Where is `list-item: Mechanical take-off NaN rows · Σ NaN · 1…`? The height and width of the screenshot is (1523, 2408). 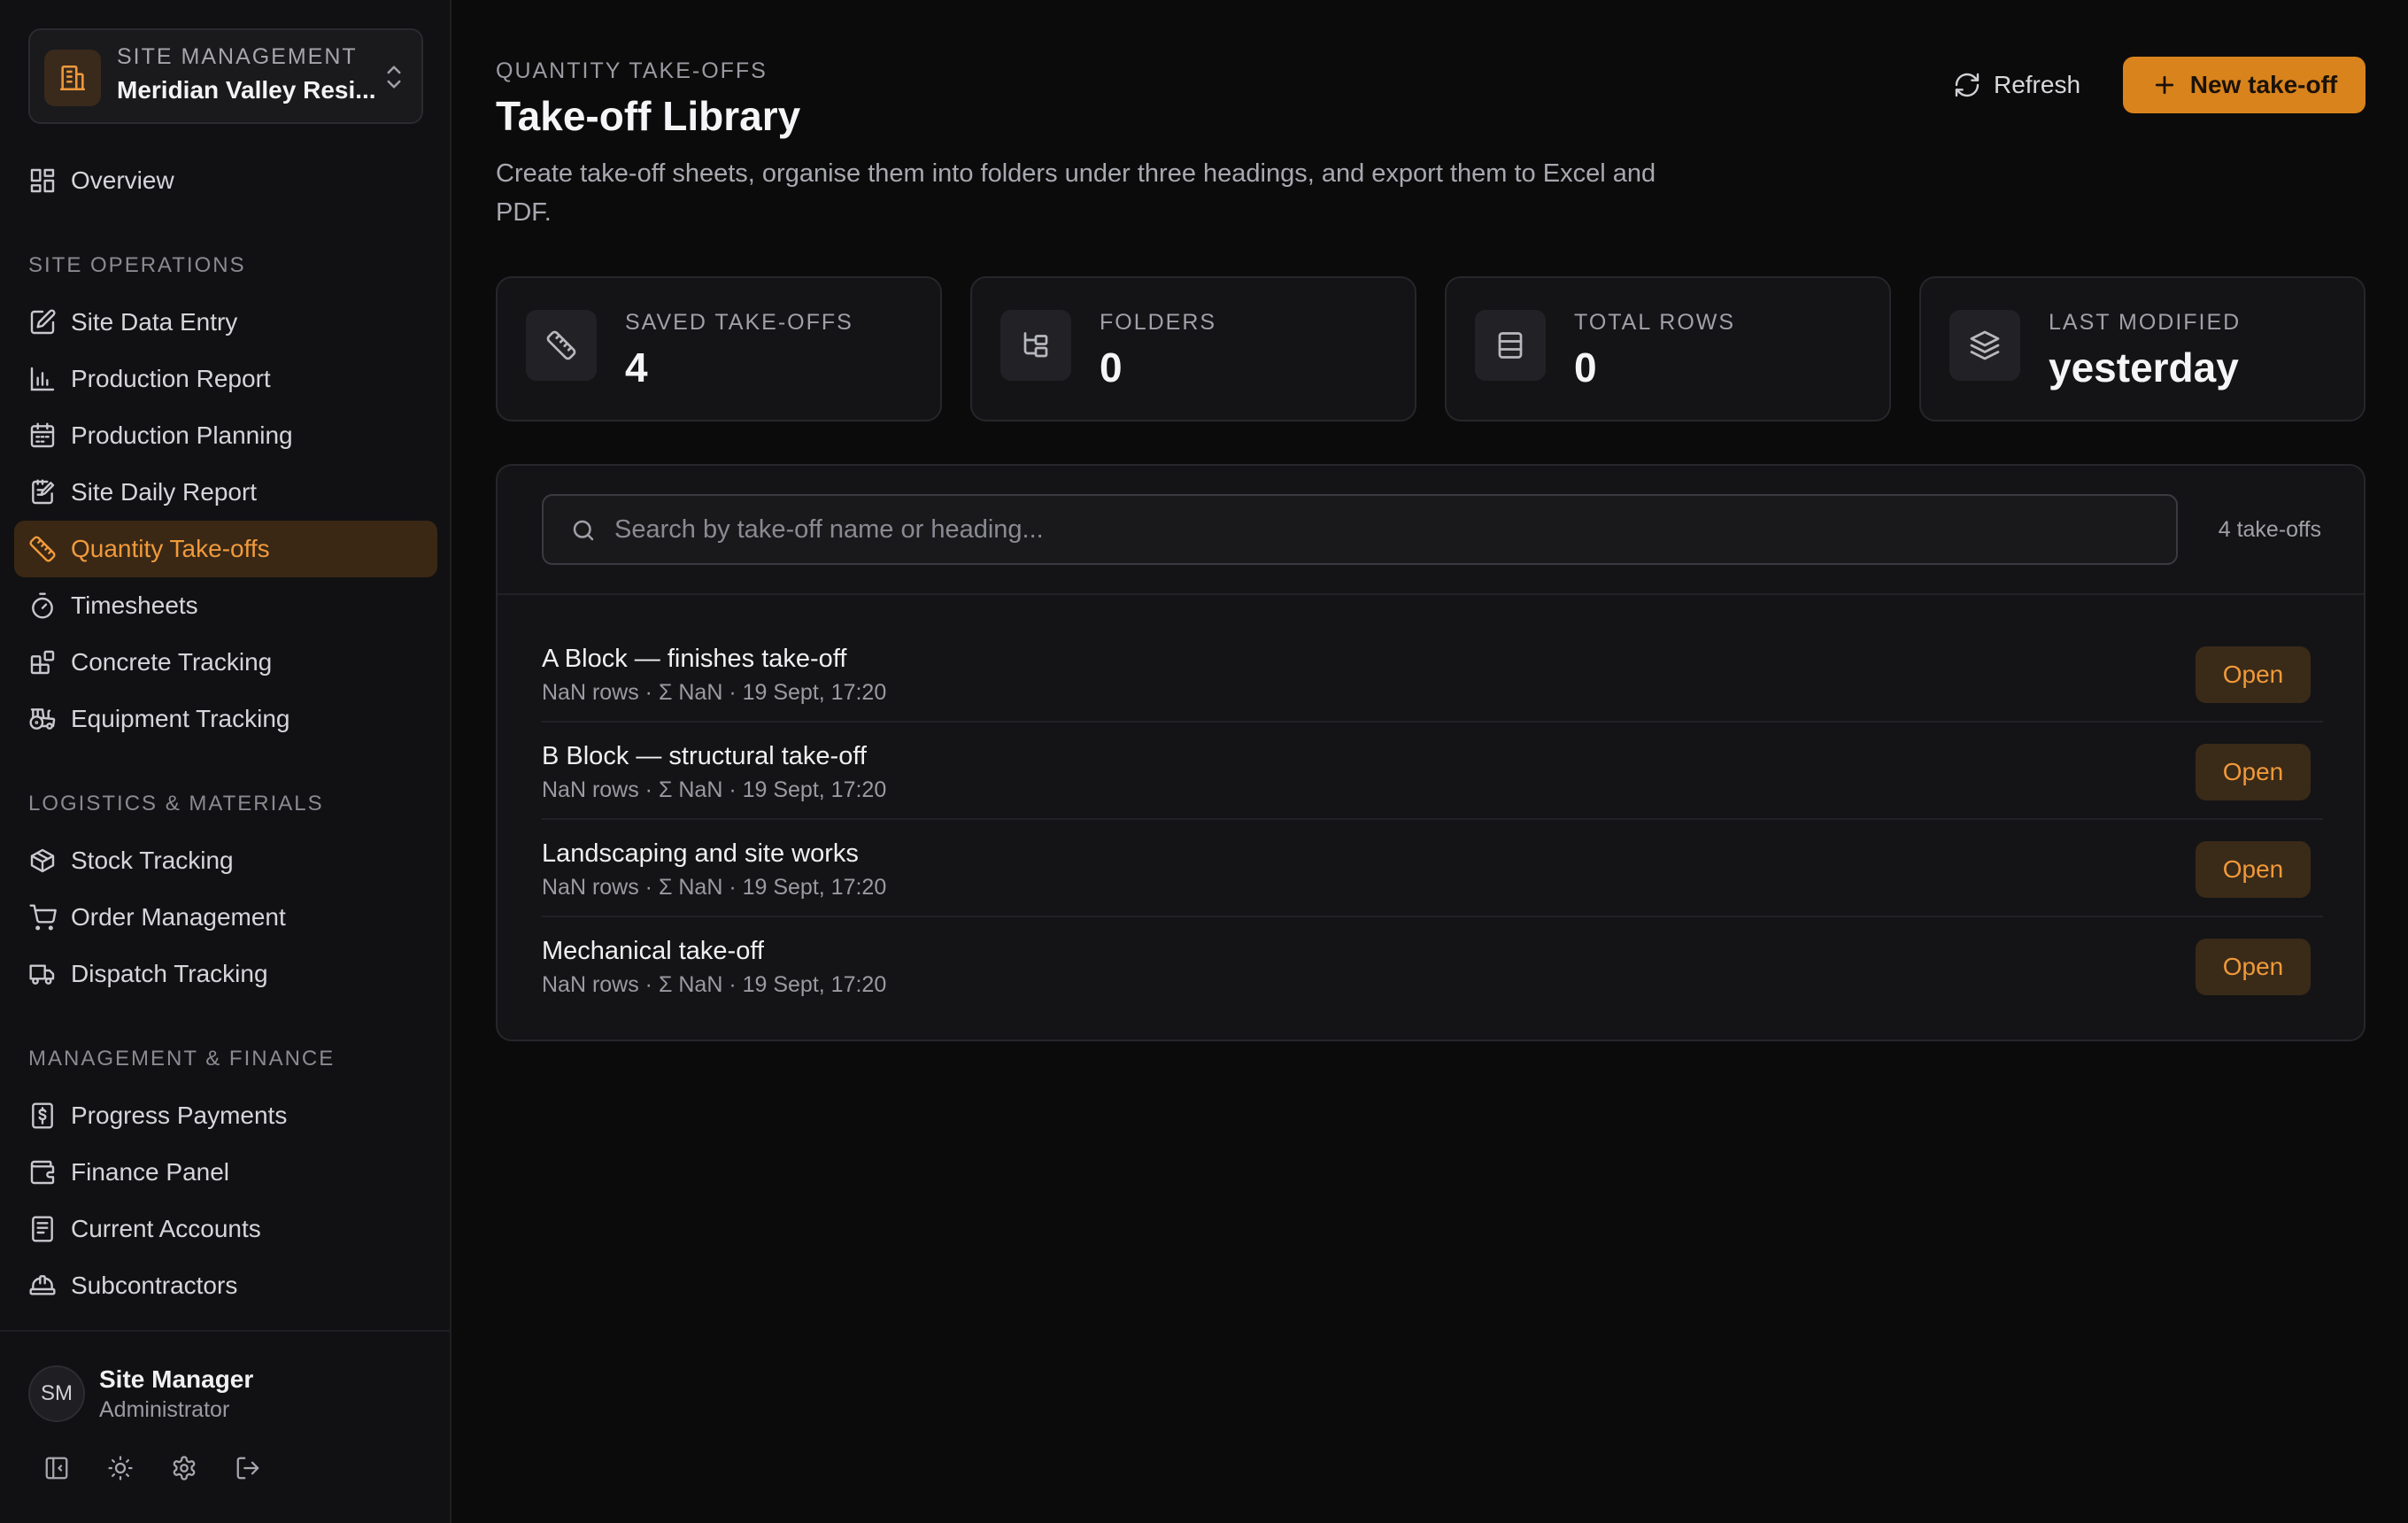
list-item: Mechanical take-off NaN rows · Σ NaN · 1… is located at coordinates (1433, 966).